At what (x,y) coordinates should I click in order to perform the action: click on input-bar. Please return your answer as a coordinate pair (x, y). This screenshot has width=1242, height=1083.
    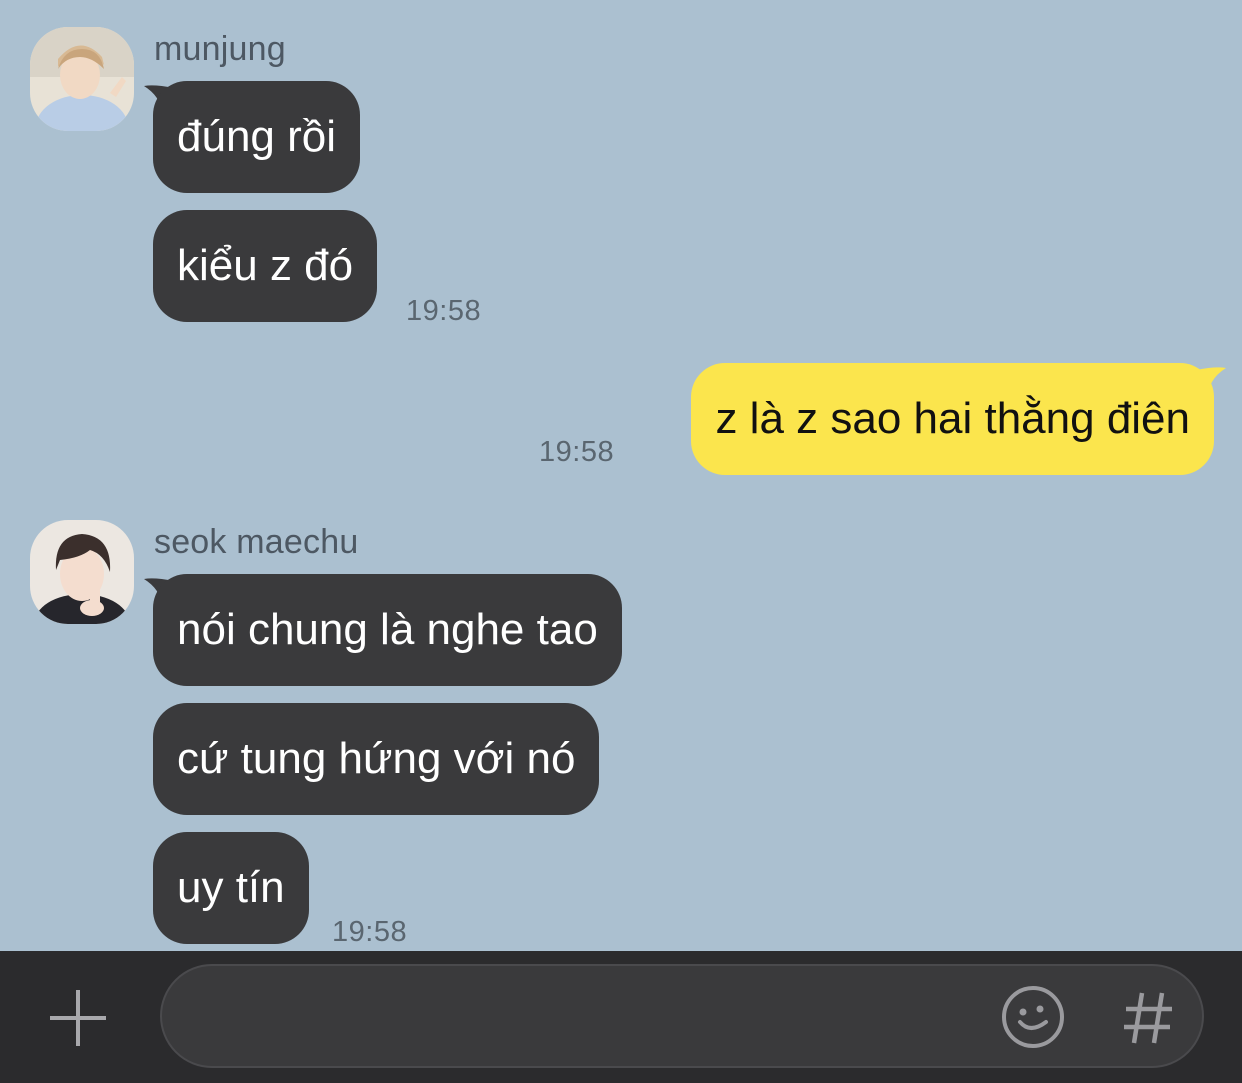
    Looking at the image, I should click on (621, 1017).